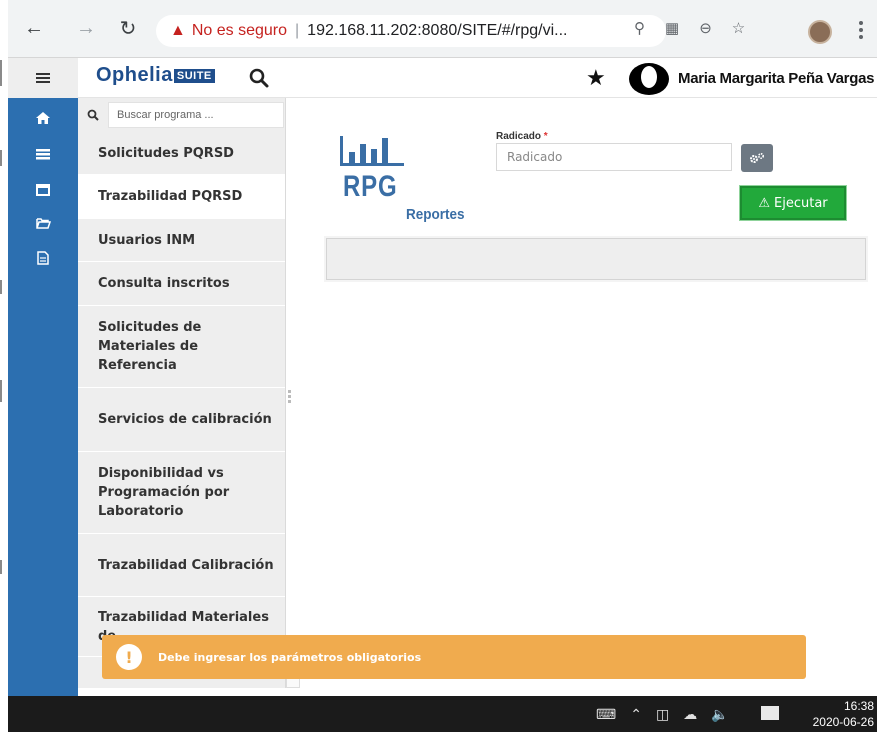  I want to click on user-avatar-icon, so click(649, 79).